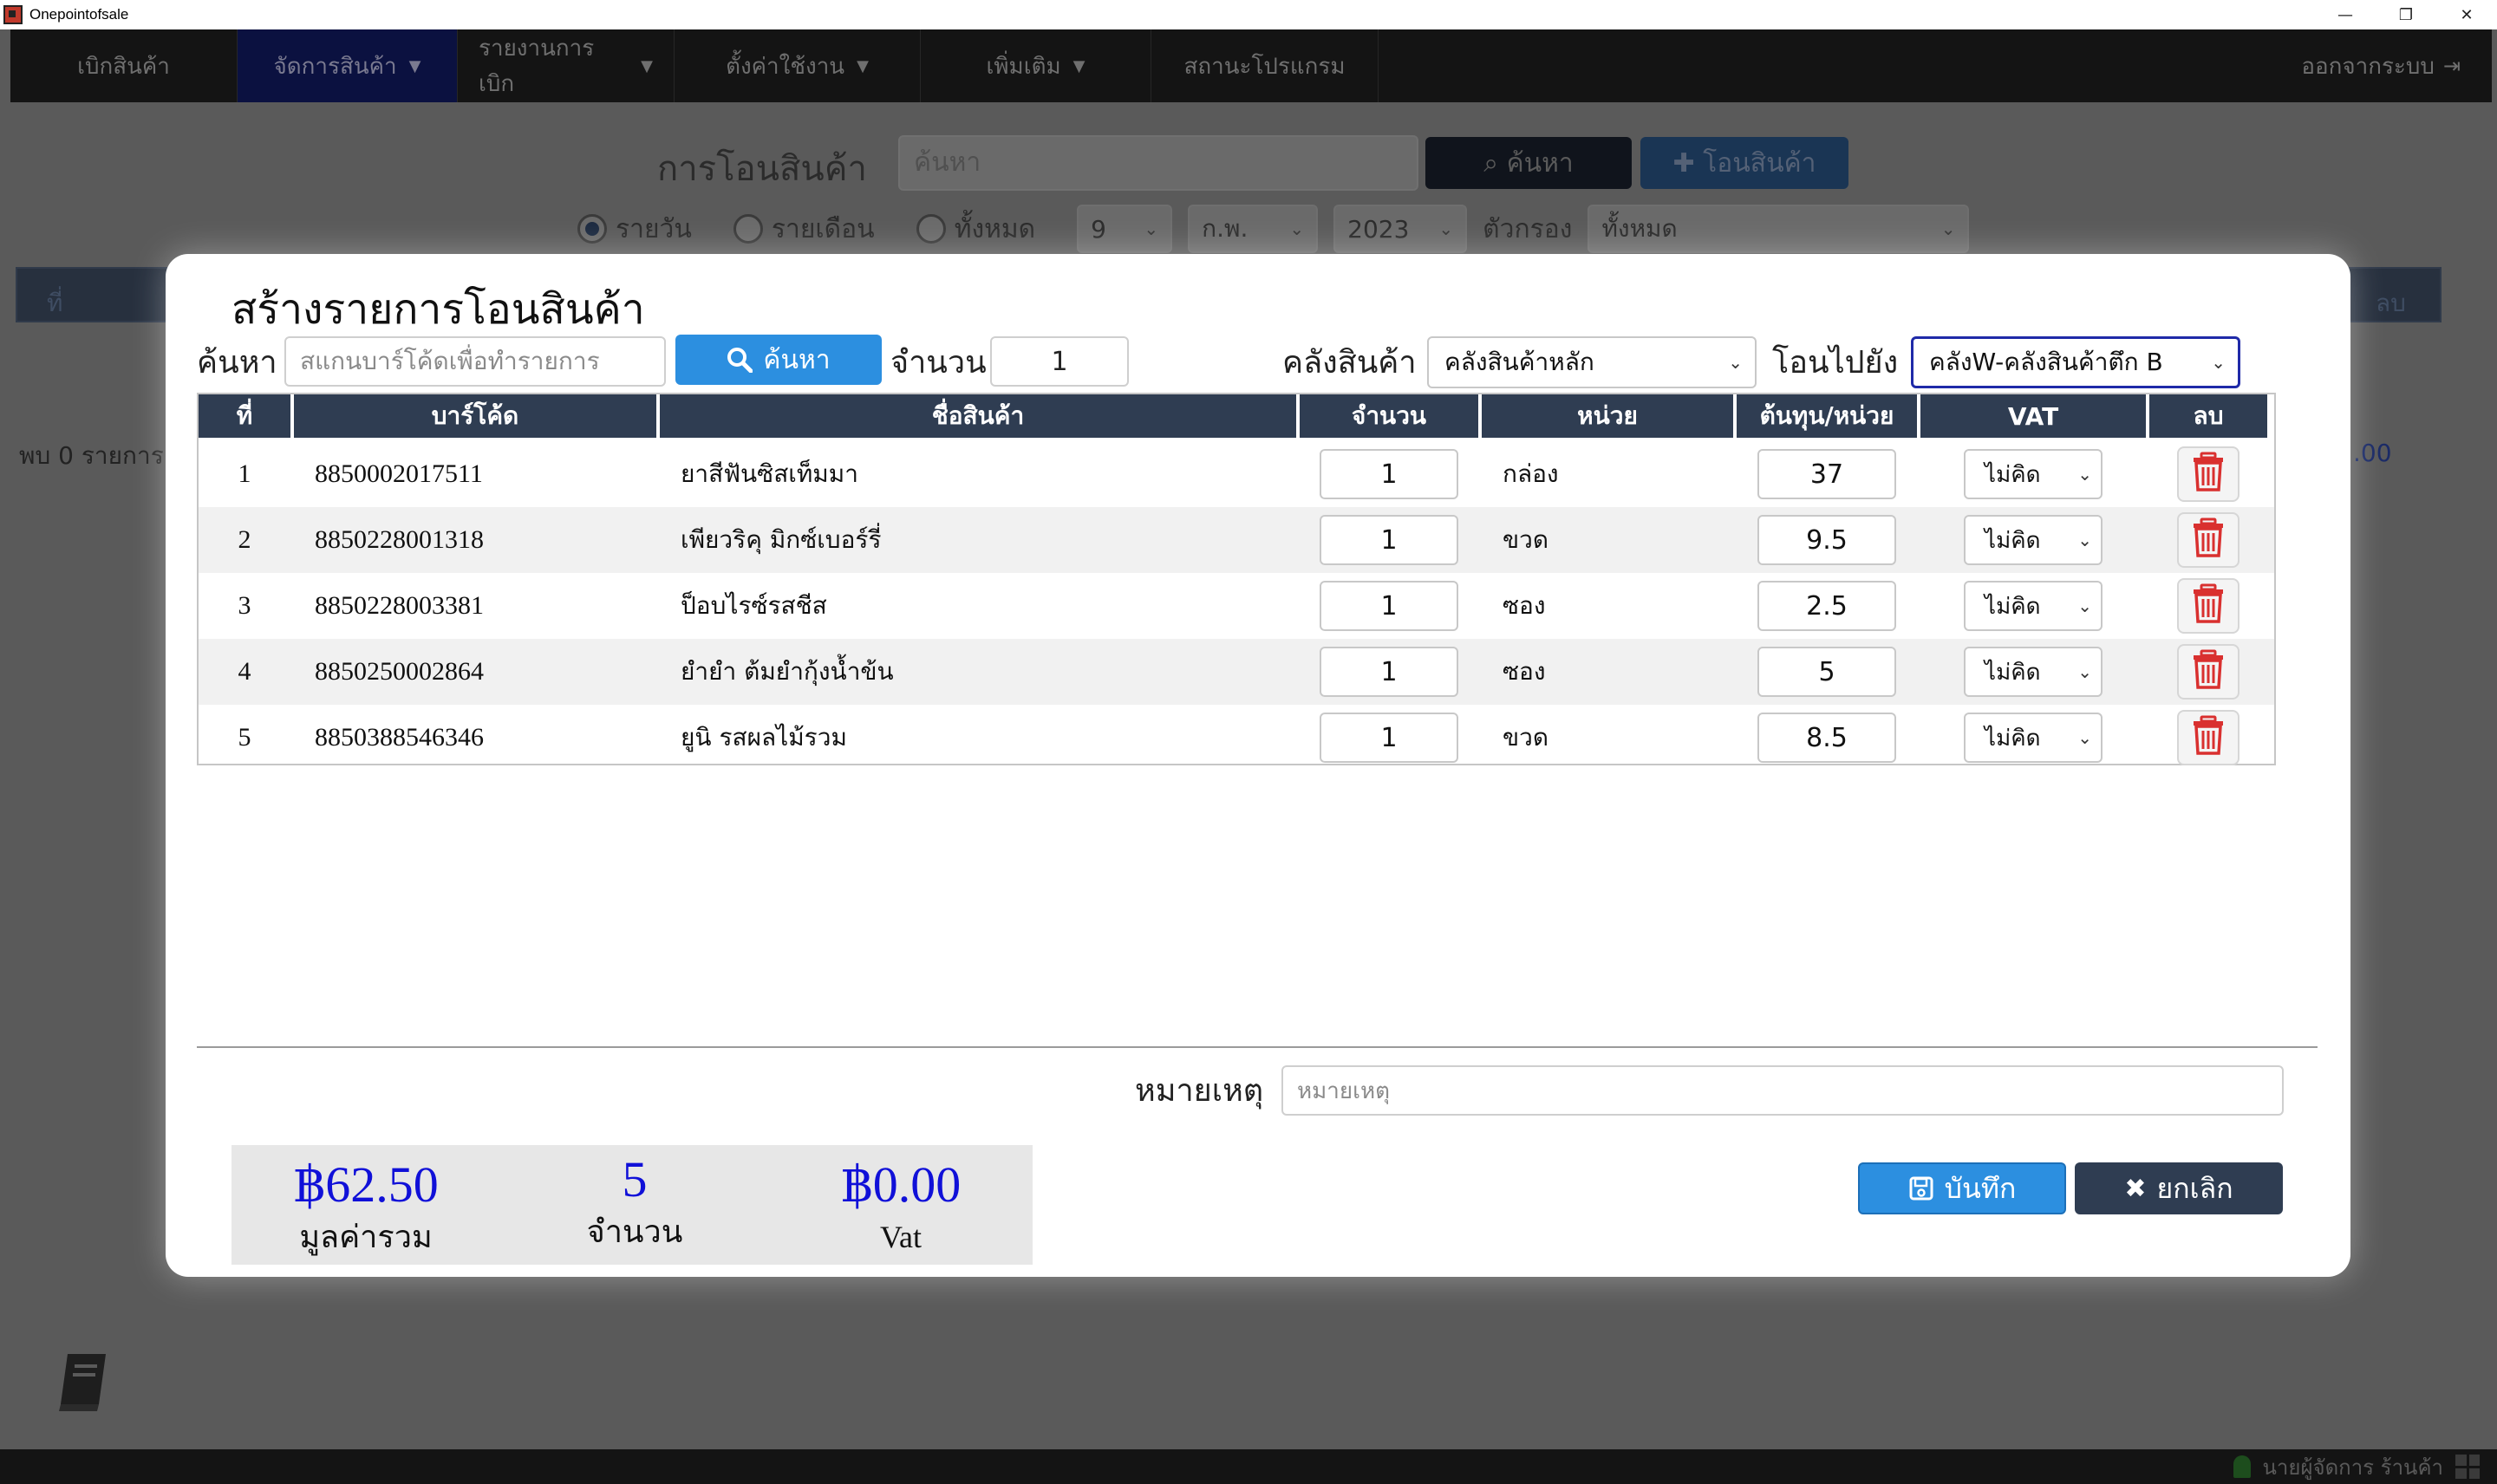  Describe the element at coordinates (438, 309) in the screenshot. I see `modal-title: สร้างรายการโอนสินค้า` at that location.